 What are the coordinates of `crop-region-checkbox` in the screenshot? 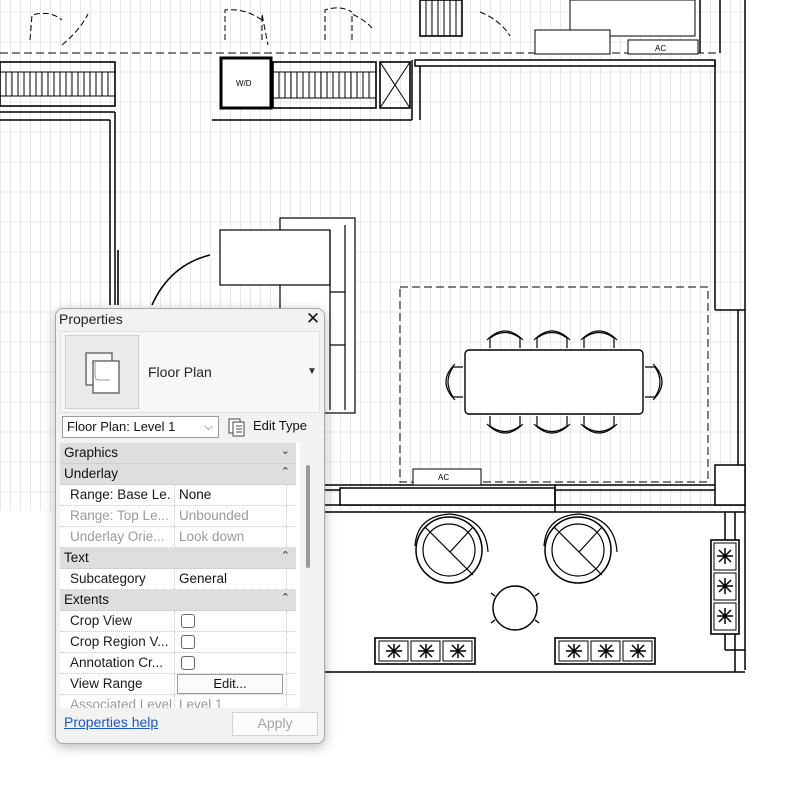 It's located at (188, 642).